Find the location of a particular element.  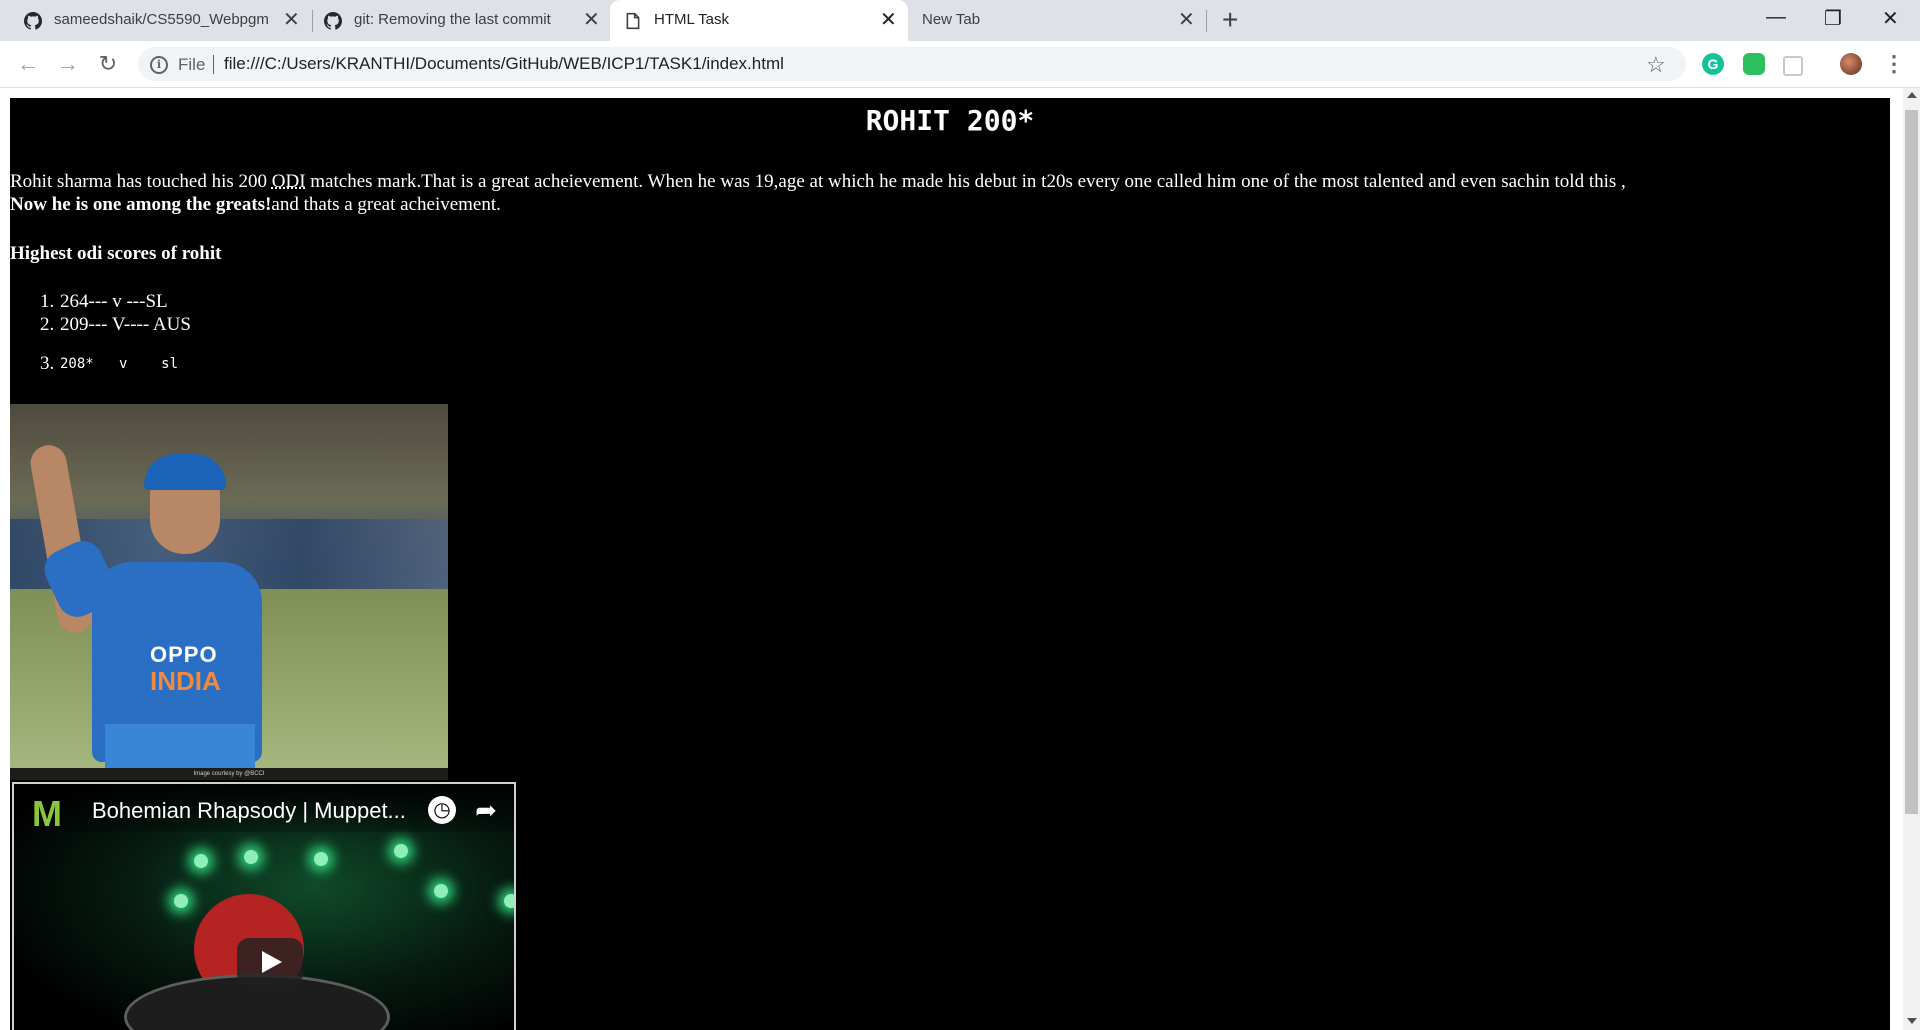

jersey-brand-text: OPPO is located at coordinates (184, 654).